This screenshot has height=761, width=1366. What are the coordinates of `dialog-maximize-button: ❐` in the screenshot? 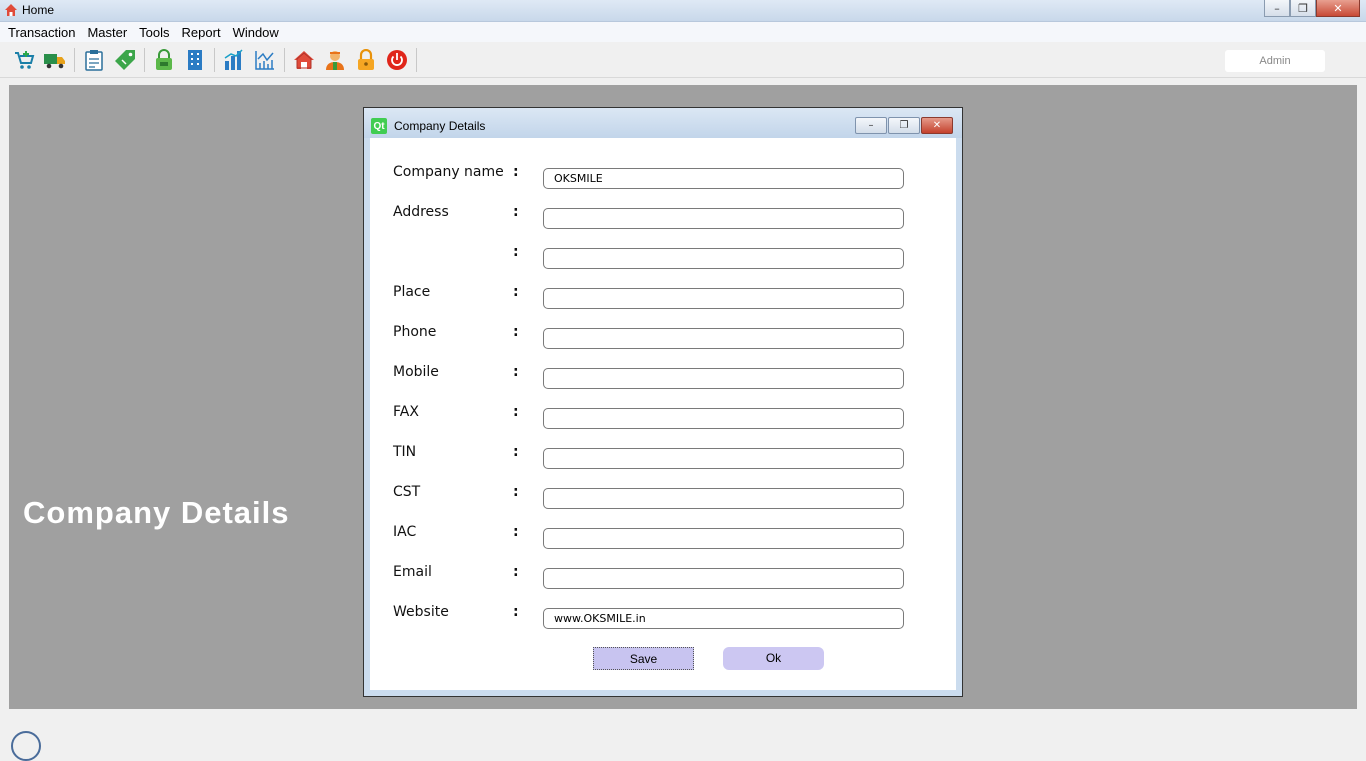 It's located at (904, 125).